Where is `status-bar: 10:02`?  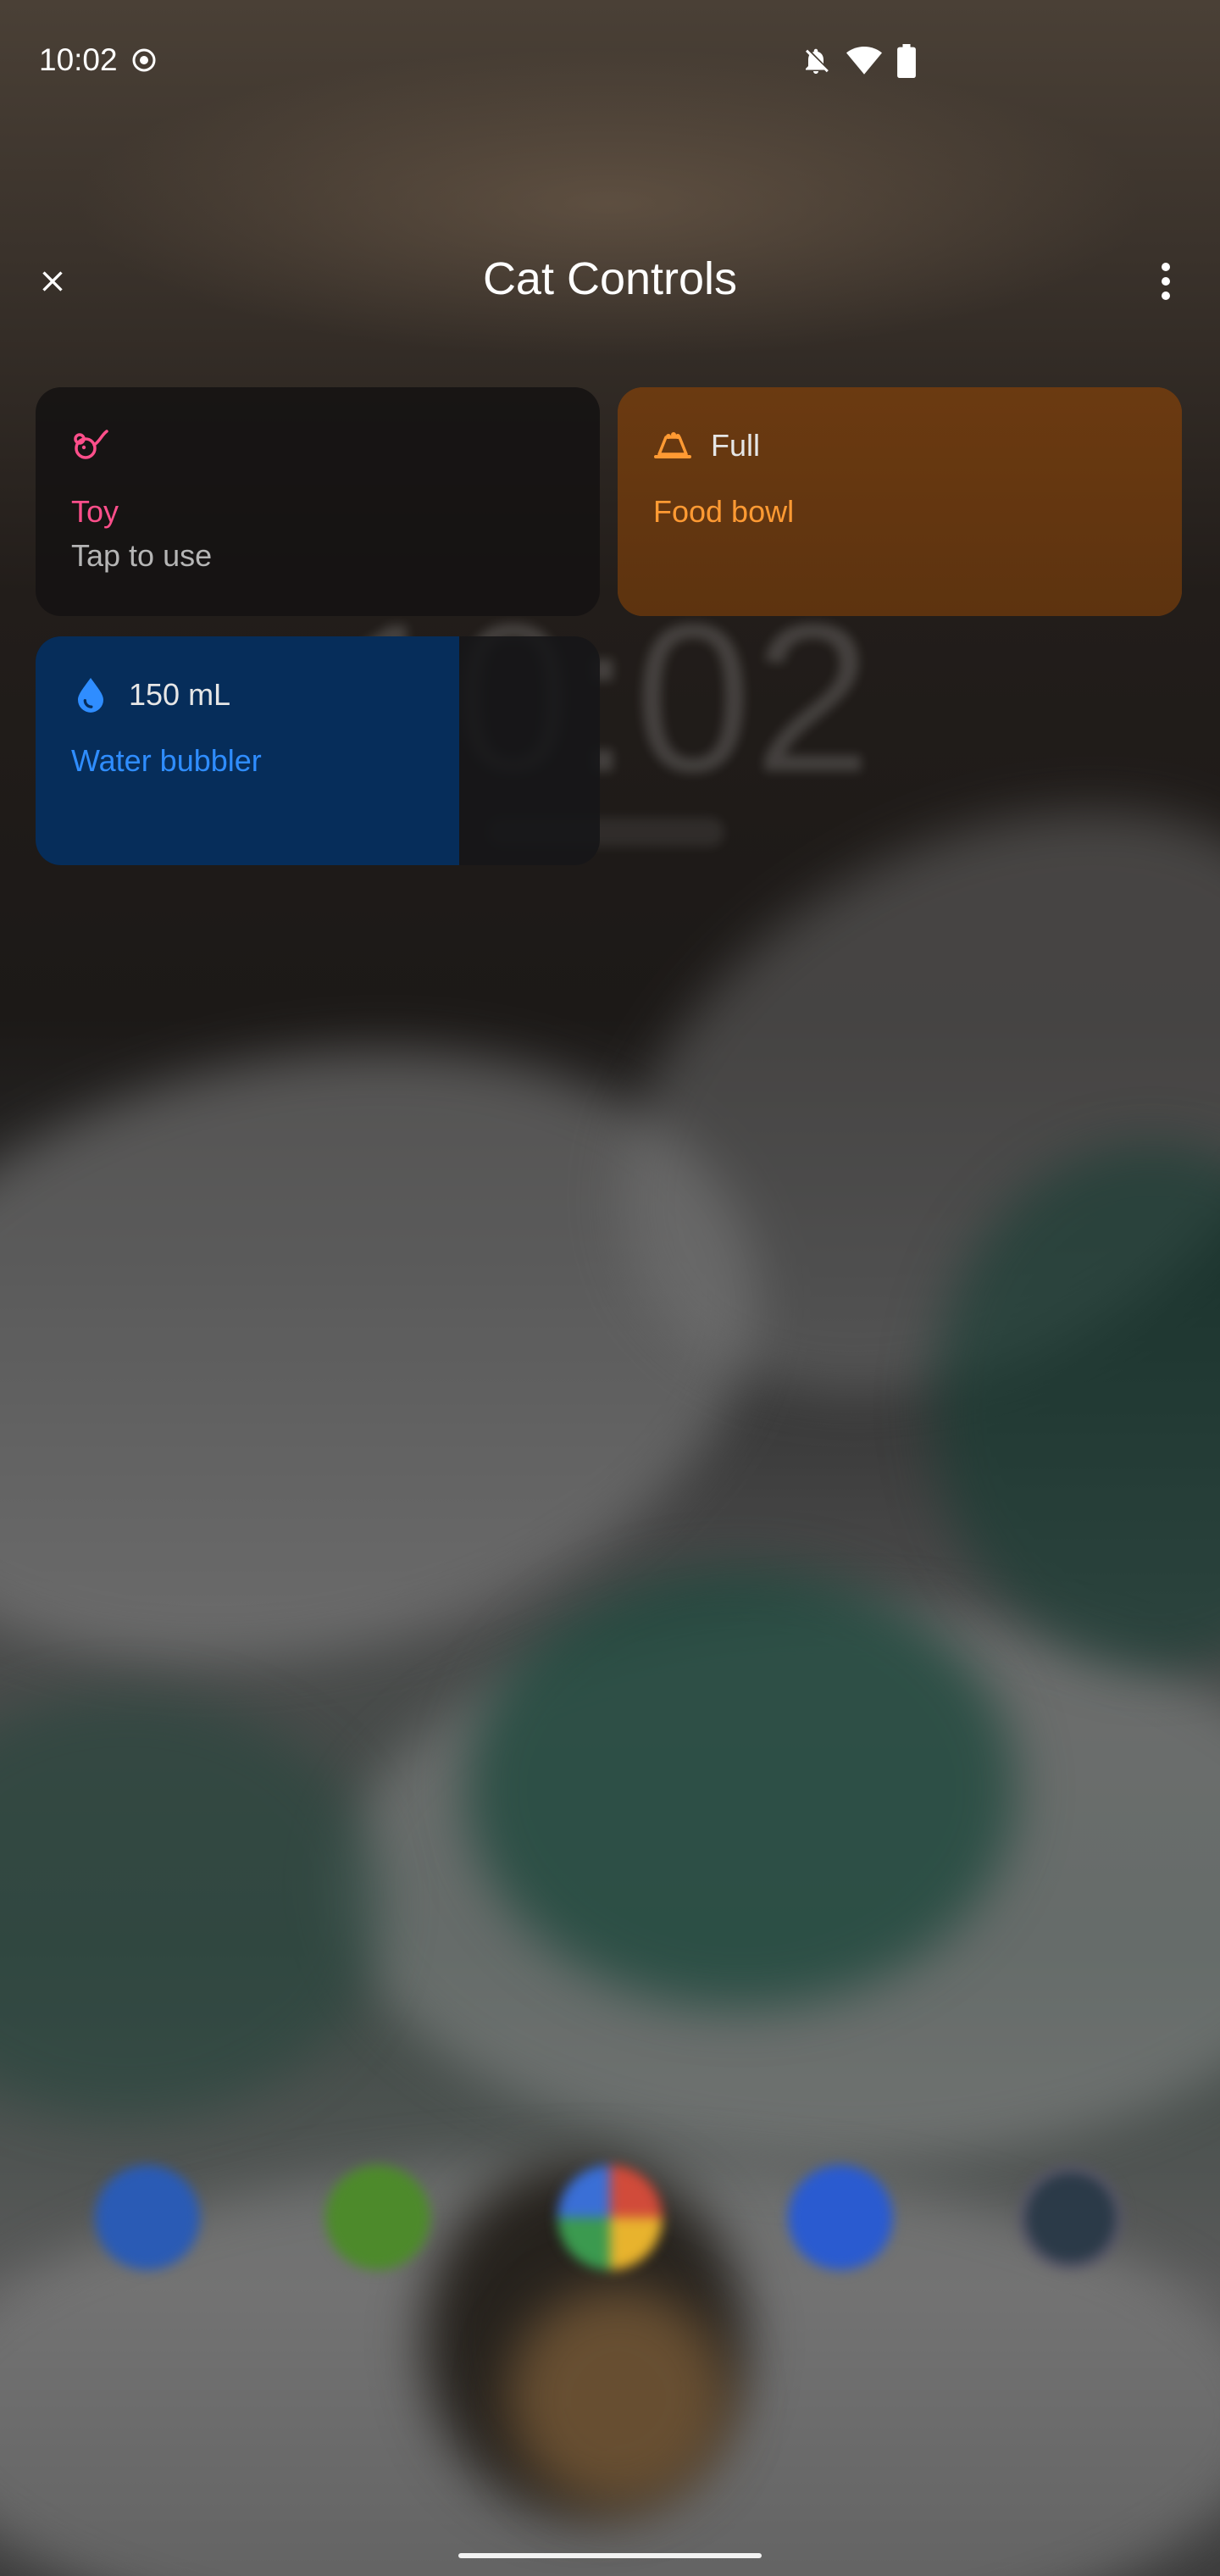
status-bar: 10:02 is located at coordinates (610, 59).